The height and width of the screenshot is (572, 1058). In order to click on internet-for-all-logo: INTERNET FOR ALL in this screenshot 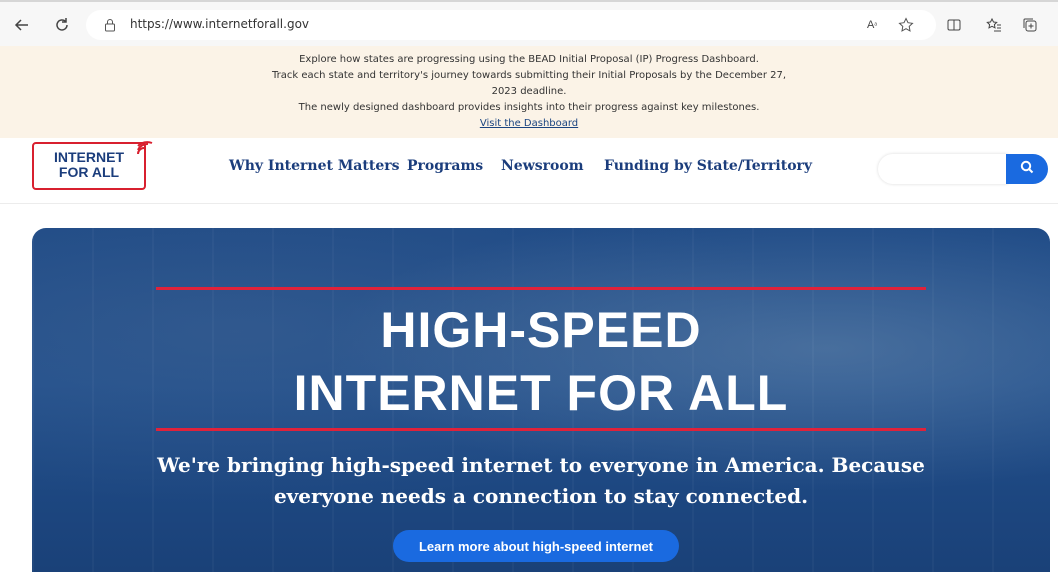, I will do `click(92, 165)`.